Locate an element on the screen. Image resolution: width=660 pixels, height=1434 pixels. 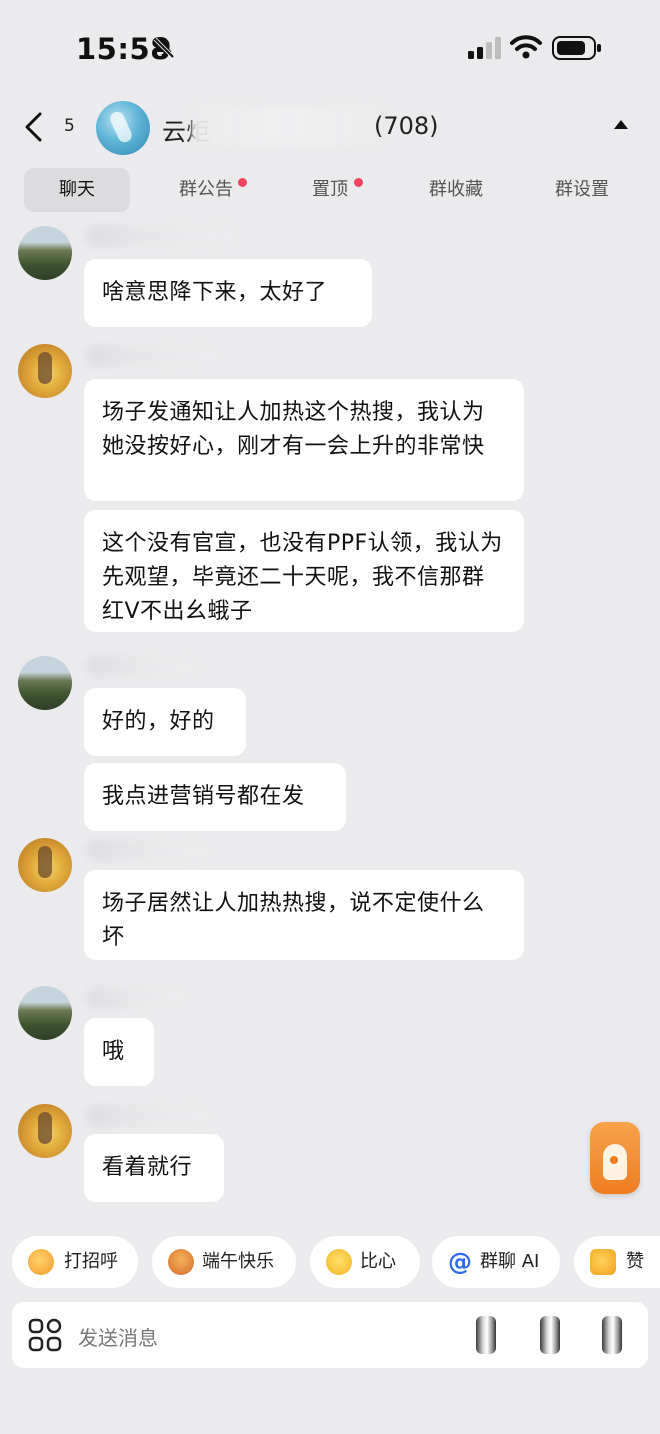
message-bubble: 场子居然让人加热热搜，说不定使什么坏 is located at coordinates (304, 915).